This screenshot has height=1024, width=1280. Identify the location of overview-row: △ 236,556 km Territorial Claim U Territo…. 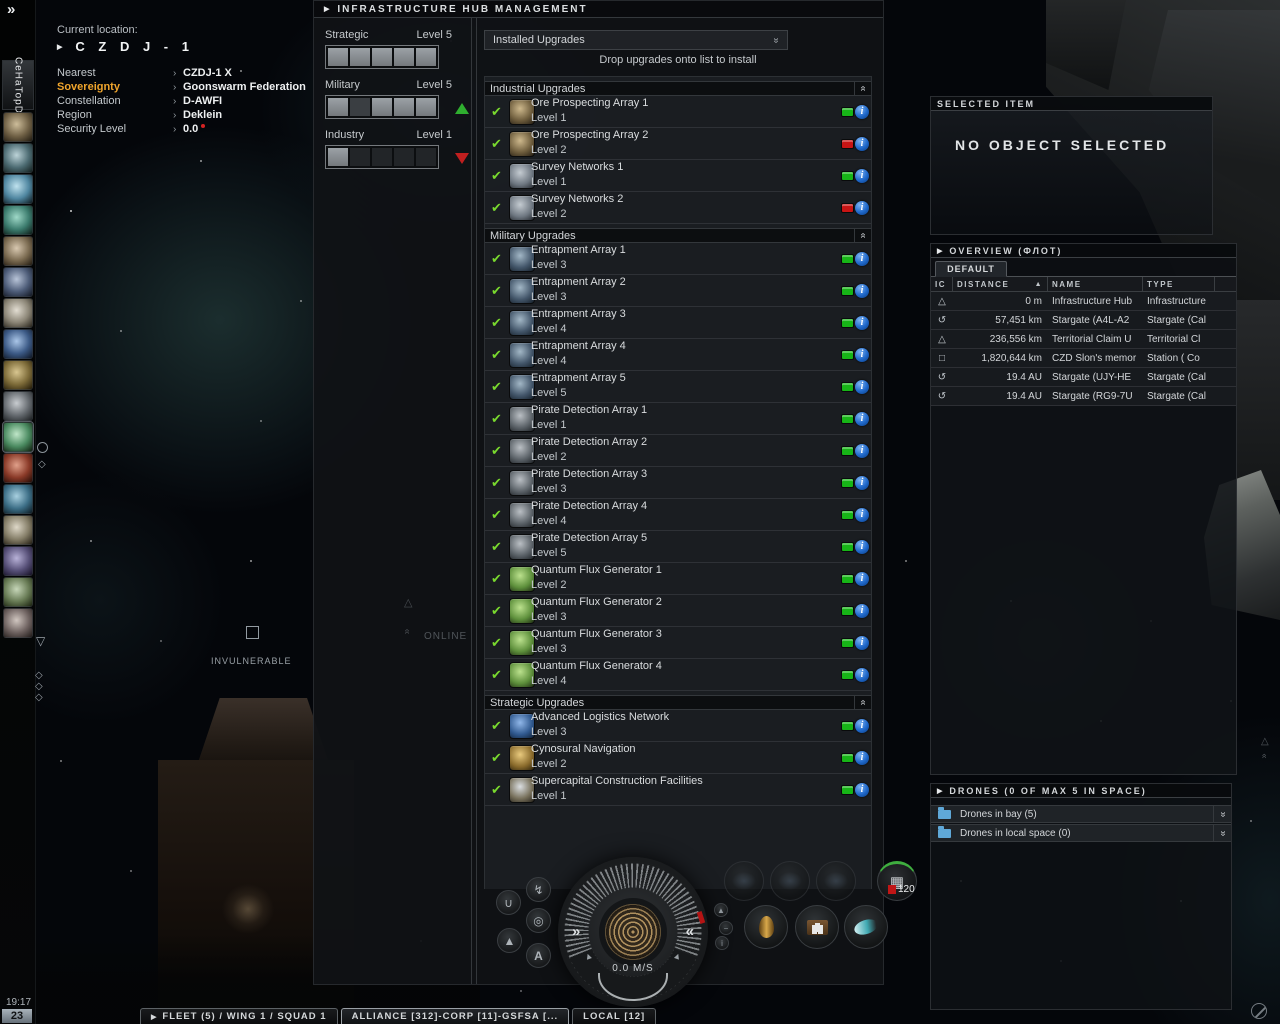
(1083, 339).